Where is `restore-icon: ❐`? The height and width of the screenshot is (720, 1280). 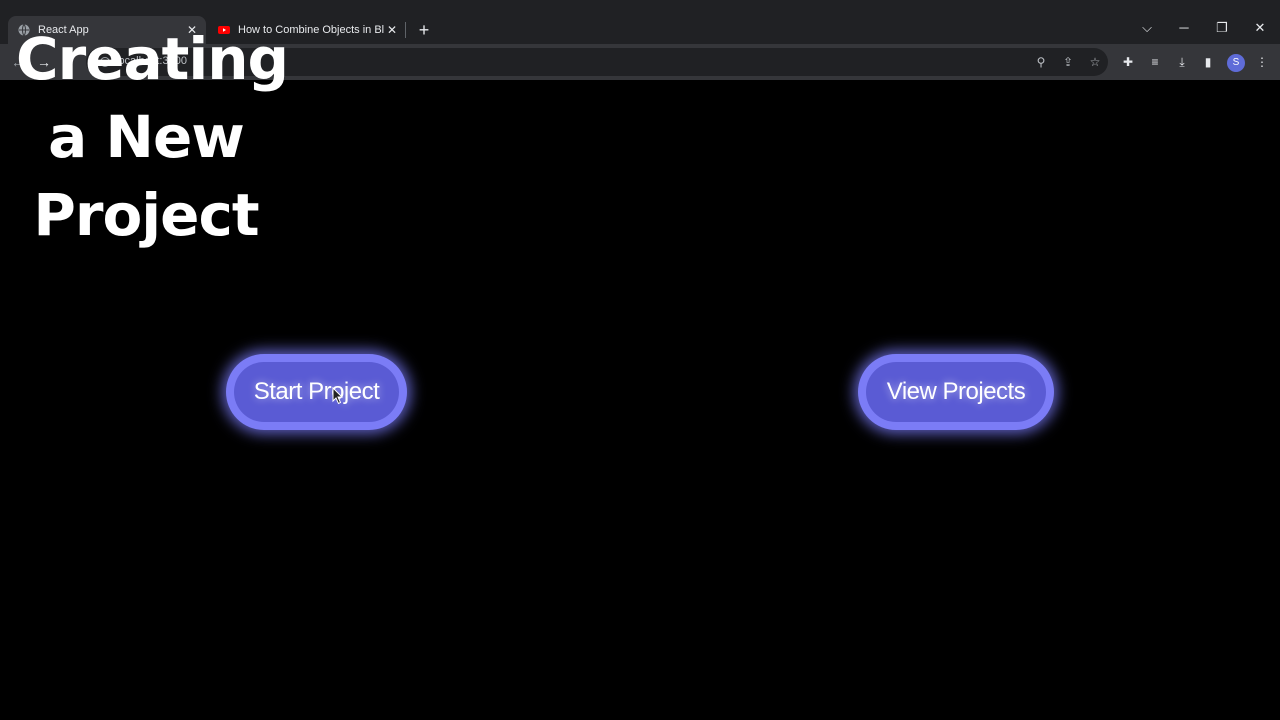 restore-icon: ❐ is located at coordinates (1222, 28).